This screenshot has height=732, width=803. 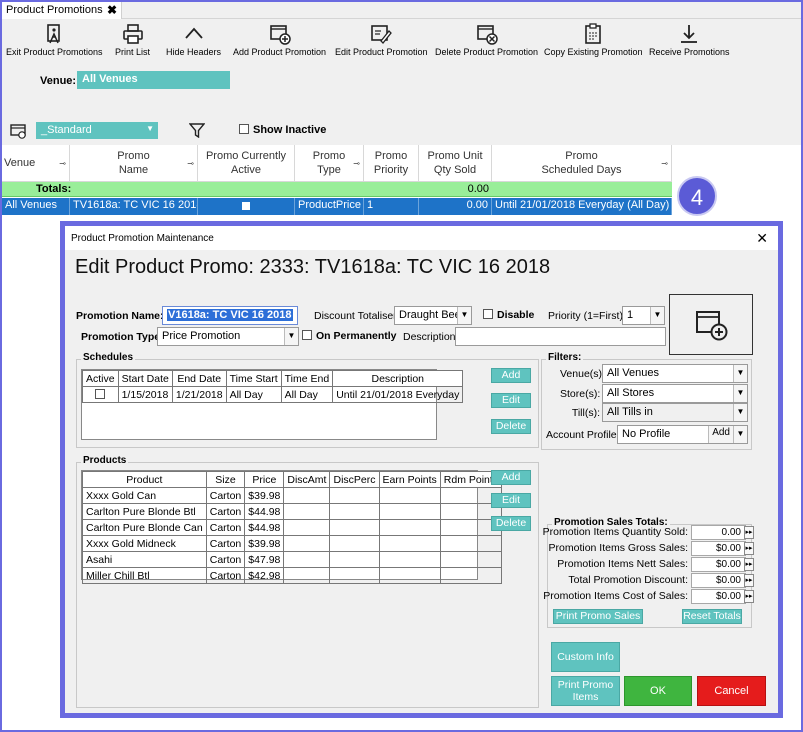 What do you see at coordinates (246, 163) in the screenshot?
I see `col-header-active: Promo Currently Active` at bounding box center [246, 163].